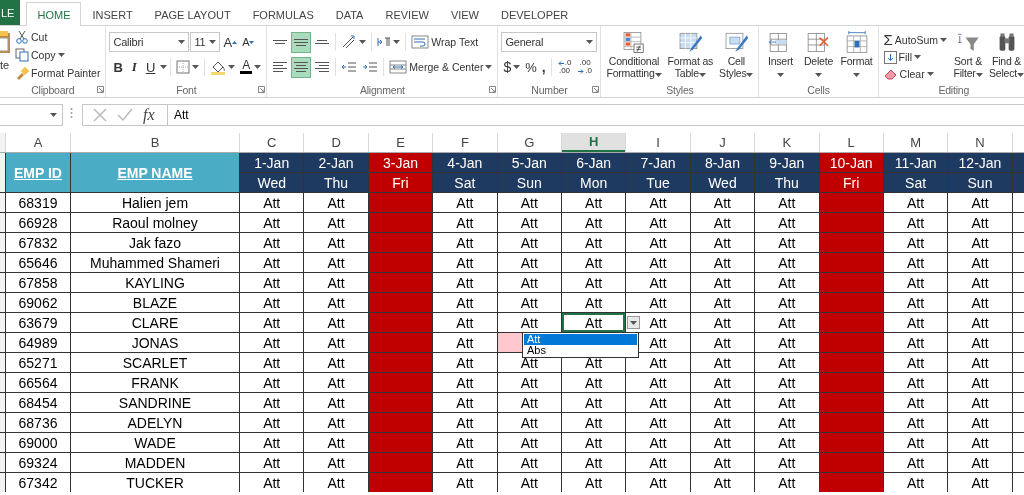 The width and height of the screenshot is (1024, 495). What do you see at coordinates (780, 55) in the screenshot?
I see `cells-button: Insert` at bounding box center [780, 55].